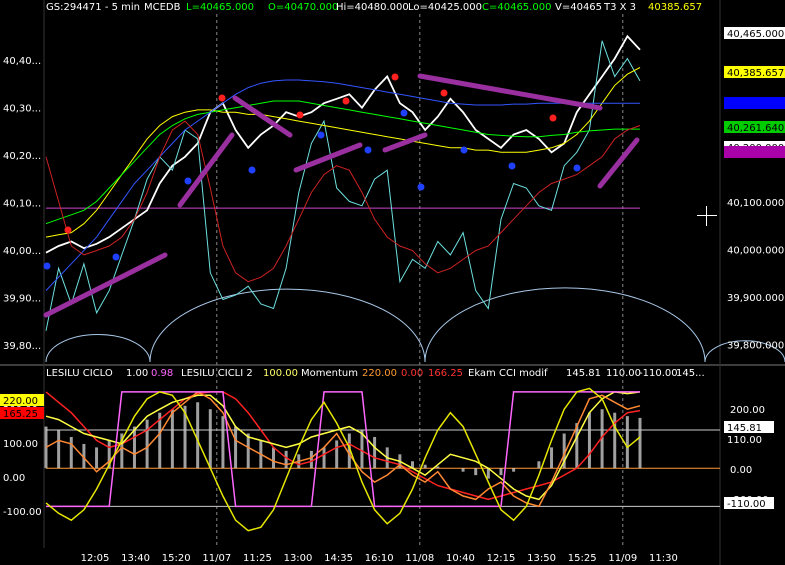 The height and width of the screenshot is (565, 785). I want to click on indicator-tag-text: 110.00, so click(744, 440).